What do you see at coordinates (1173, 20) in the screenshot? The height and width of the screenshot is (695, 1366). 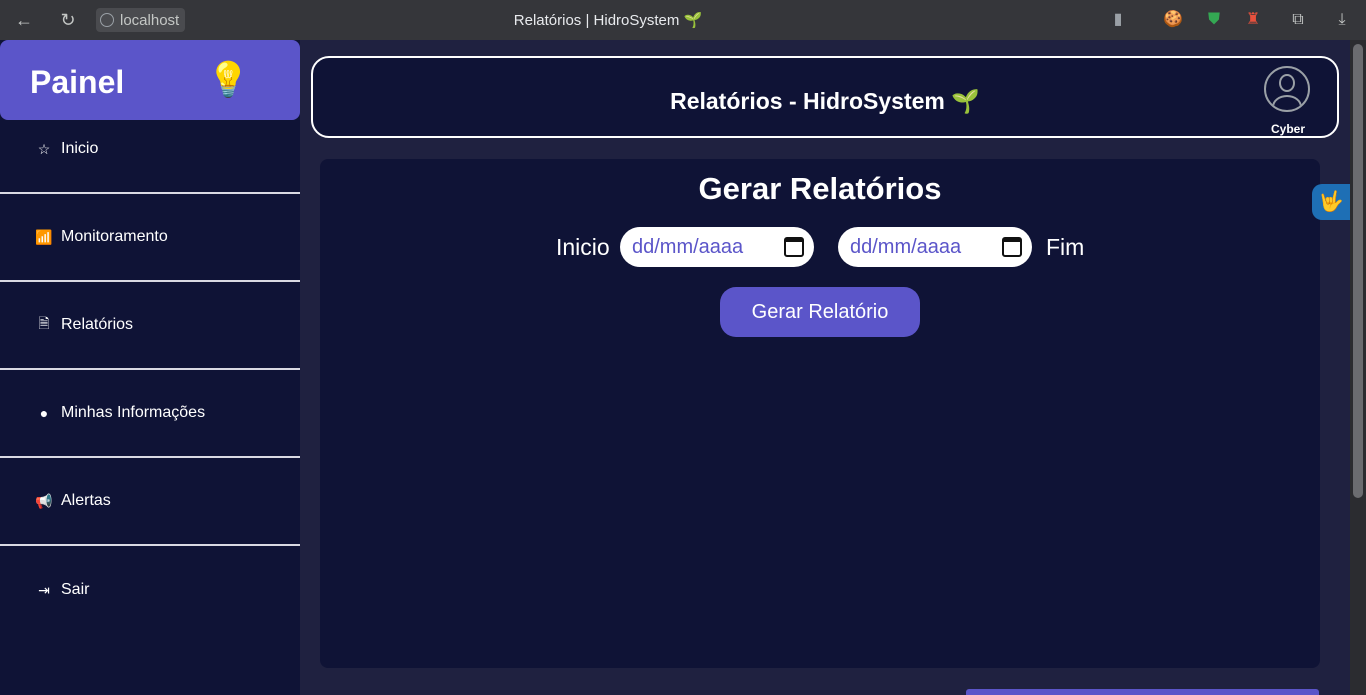 I see `cookie-extension-icon: 🍪` at bounding box center [1173, 20].